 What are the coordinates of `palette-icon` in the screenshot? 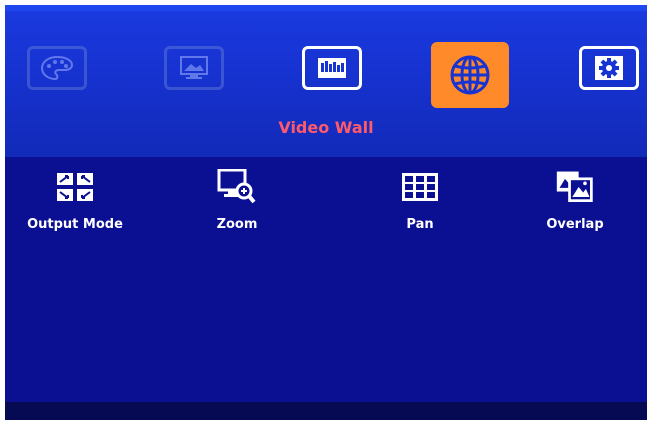 It's located at (57, 68).